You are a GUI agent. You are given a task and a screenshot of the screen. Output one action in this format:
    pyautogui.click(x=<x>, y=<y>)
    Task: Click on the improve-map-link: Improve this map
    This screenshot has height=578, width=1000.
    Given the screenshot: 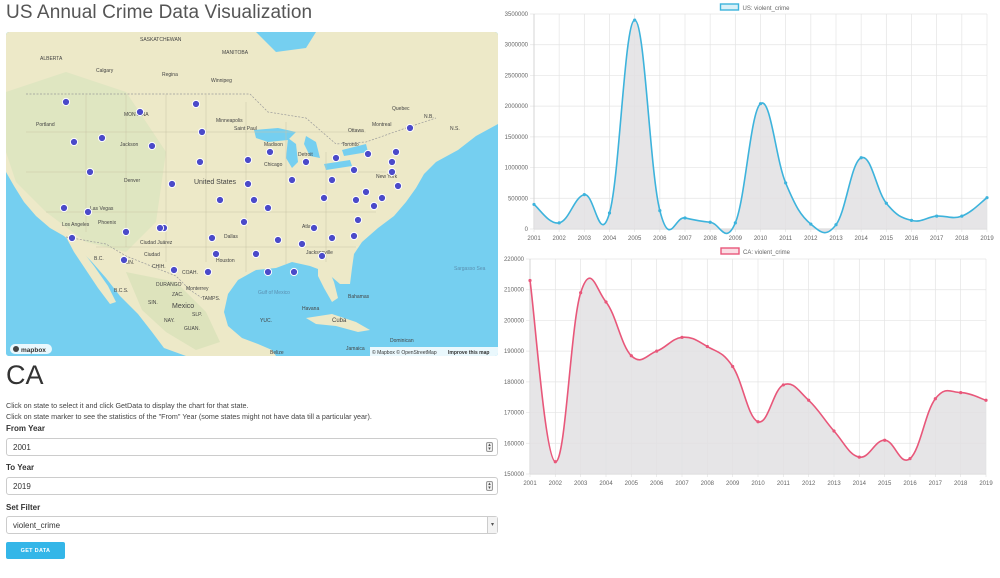 What is the action you would take?
    pyautogui.click(x=468, y=353)
    